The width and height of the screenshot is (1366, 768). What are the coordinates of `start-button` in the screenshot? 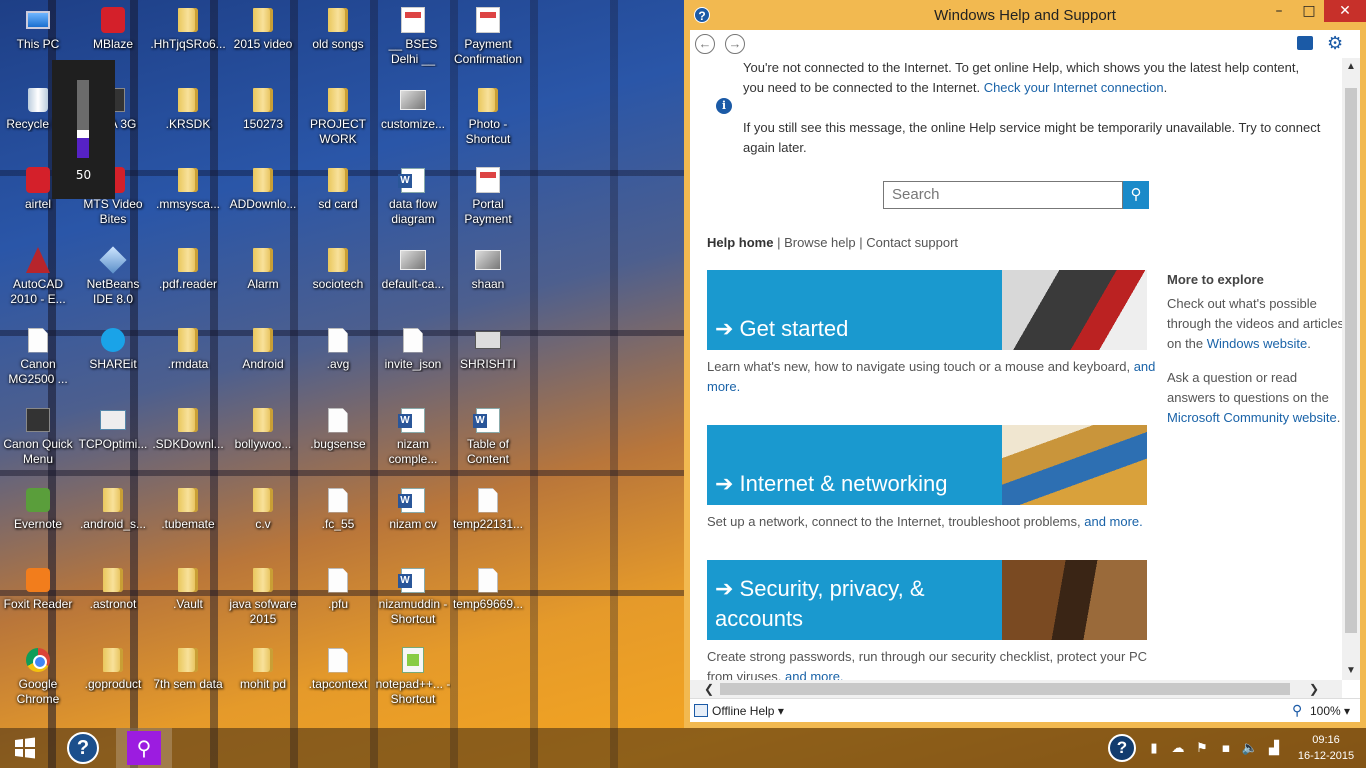 It's located at (25, 748).